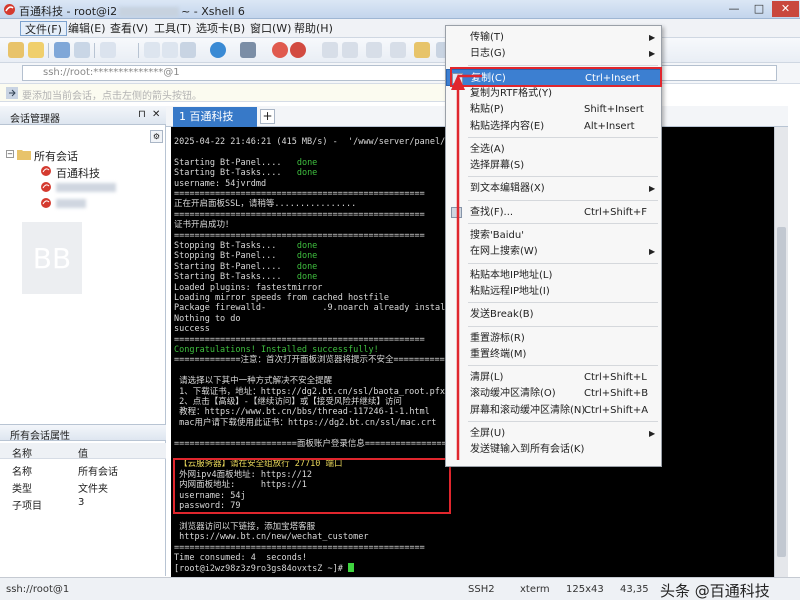 Image resolution: width=800 pixels, height=600 pixels. I want to click on pin-icon: ⊓, so click(142, 114).